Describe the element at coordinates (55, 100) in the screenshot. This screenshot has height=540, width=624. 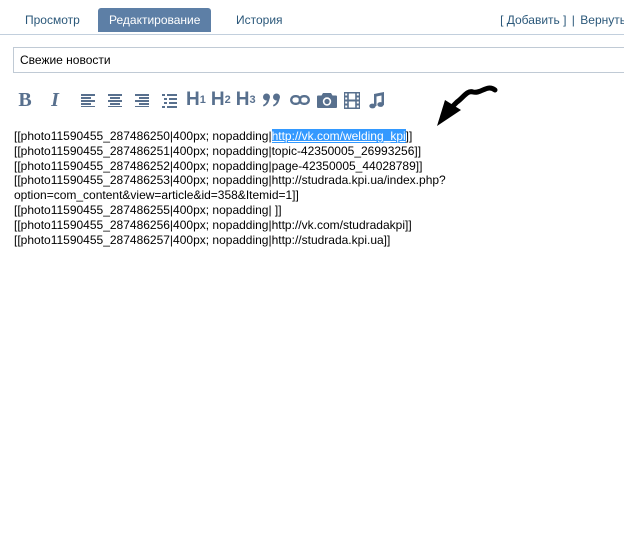
I see `italic-icon: I` at that location.